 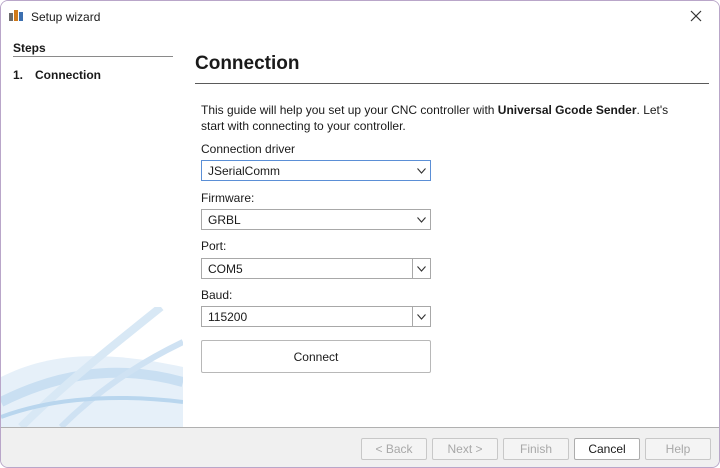 What do you see at coordinates (607, 449) in the screenshot?
I see `cancel-button: Cancel` at bounding box center [607, 449].